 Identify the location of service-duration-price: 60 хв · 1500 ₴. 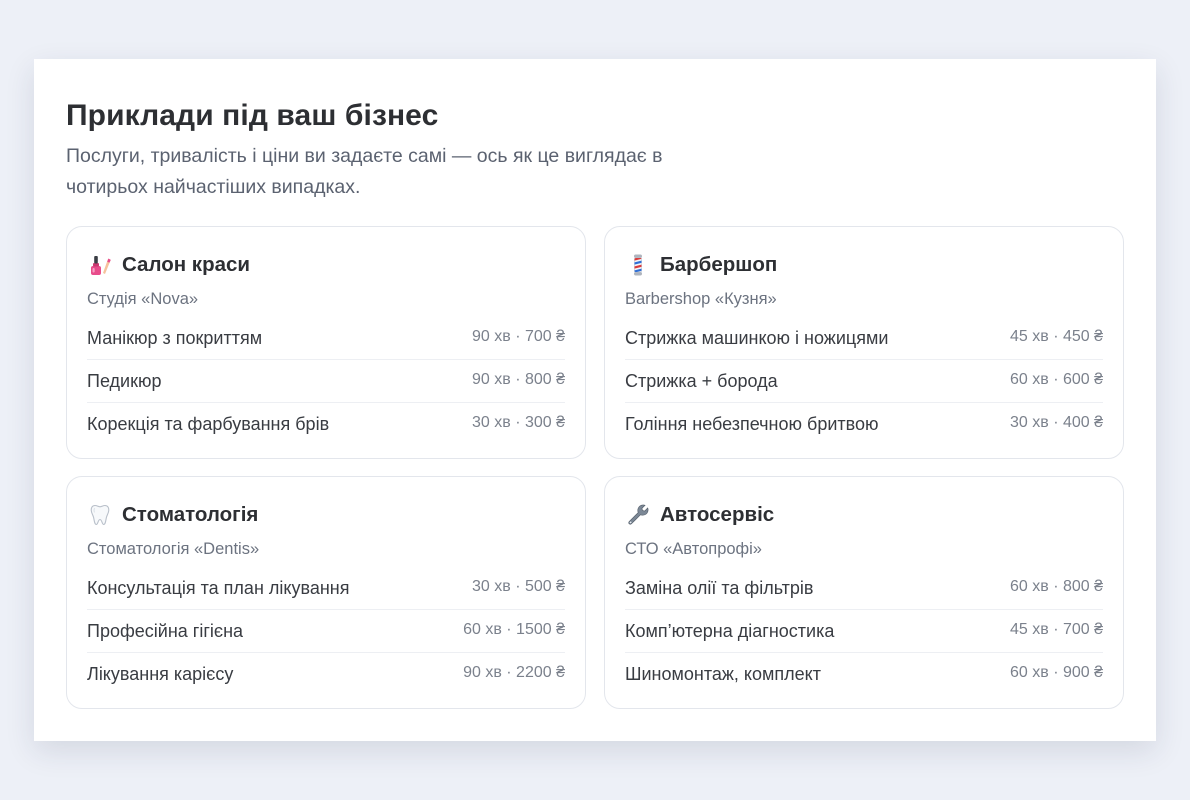
(514, 629).